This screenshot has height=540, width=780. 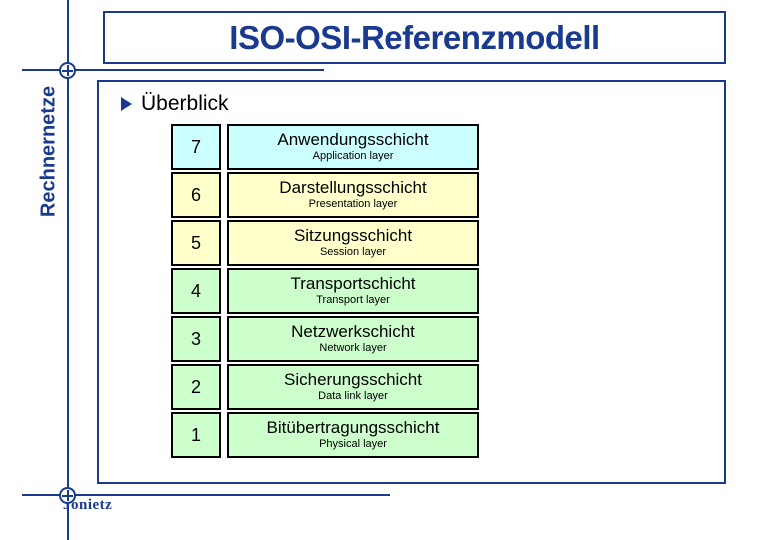 I want to click on layer-name-en: Network layer, so click(x=353, y=348).